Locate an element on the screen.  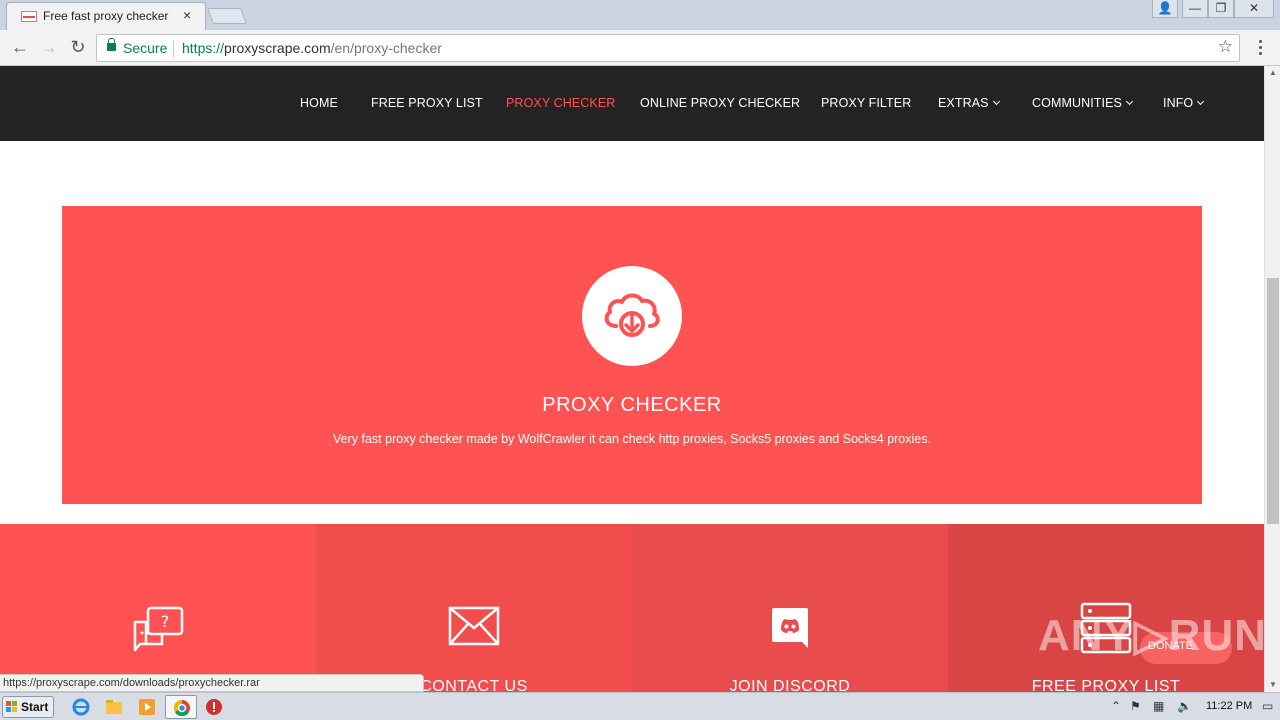
nav-communities-label: COMMUNITIES is located at coordinates (1077, 103).